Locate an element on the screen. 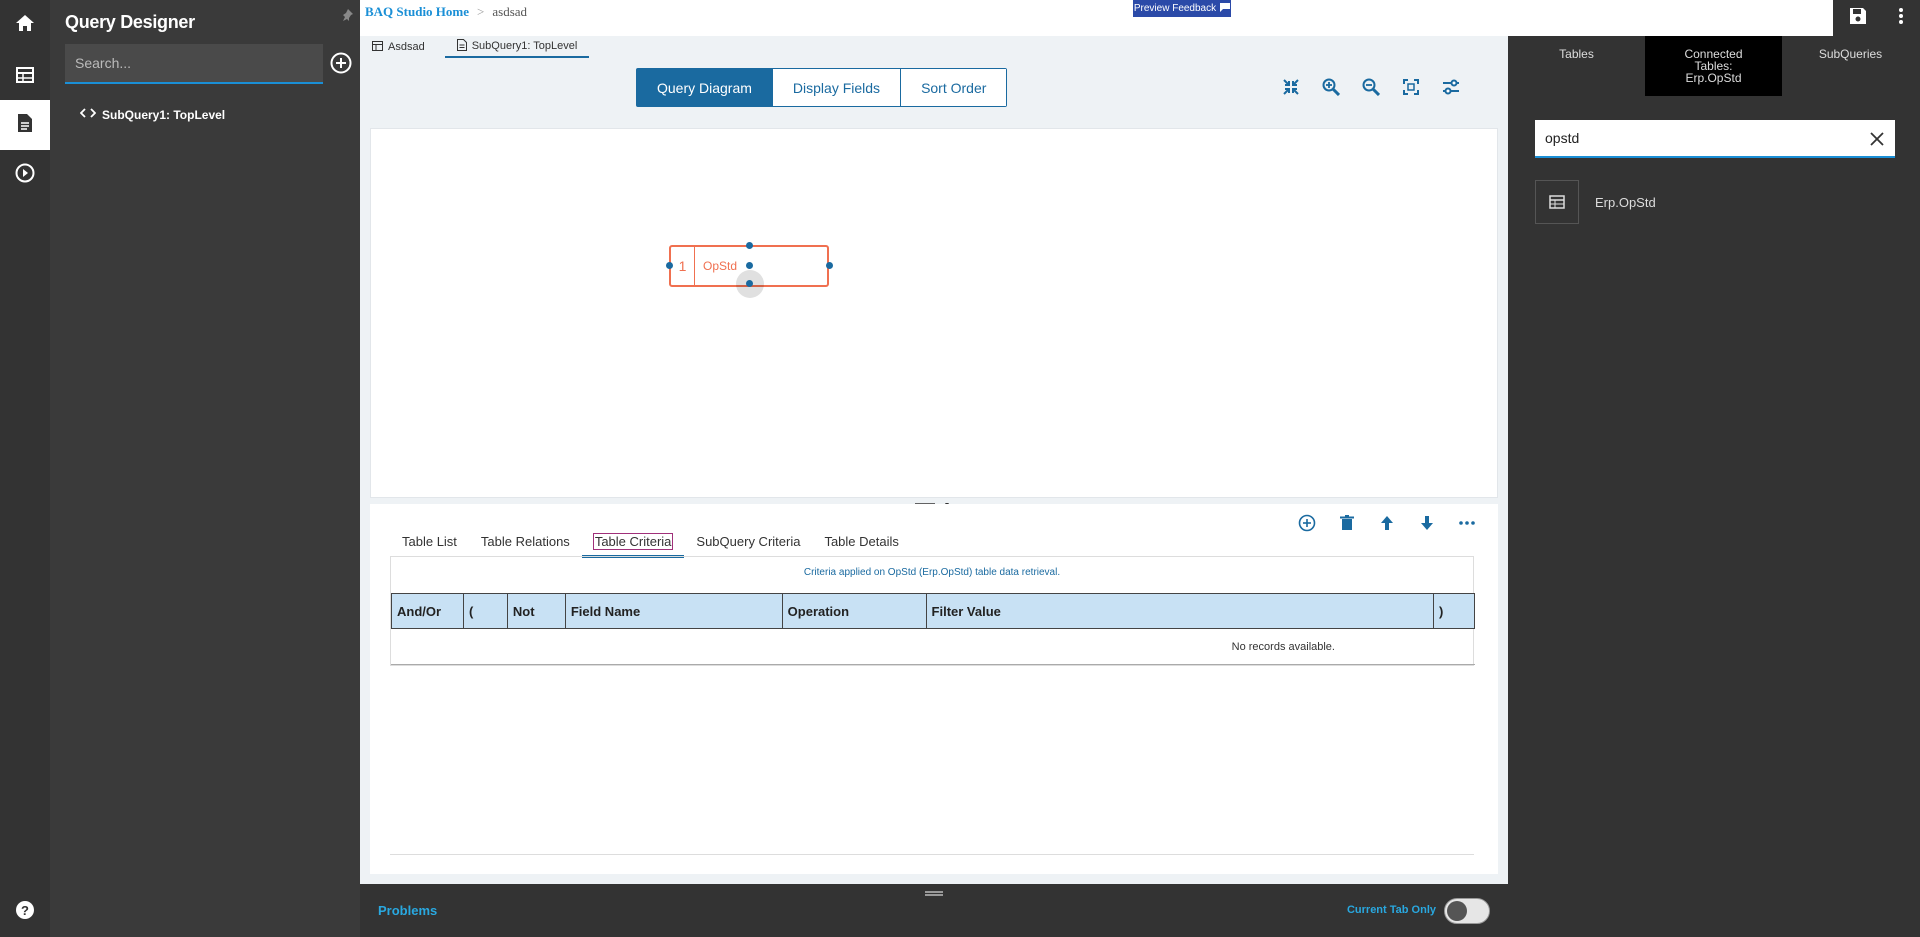 Image resolution: width=1920 pixels, height=937 pixels. add-subquery-icon is located at coordinates (341, 65).